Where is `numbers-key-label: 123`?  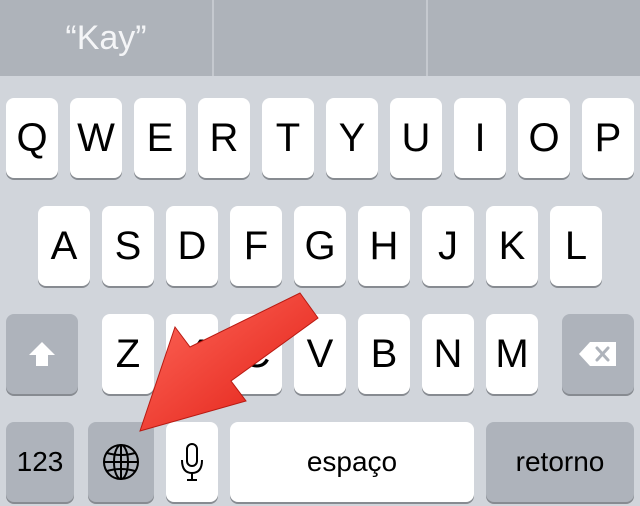
numbers-key-label: 123 is located at coordinates (40, 461).